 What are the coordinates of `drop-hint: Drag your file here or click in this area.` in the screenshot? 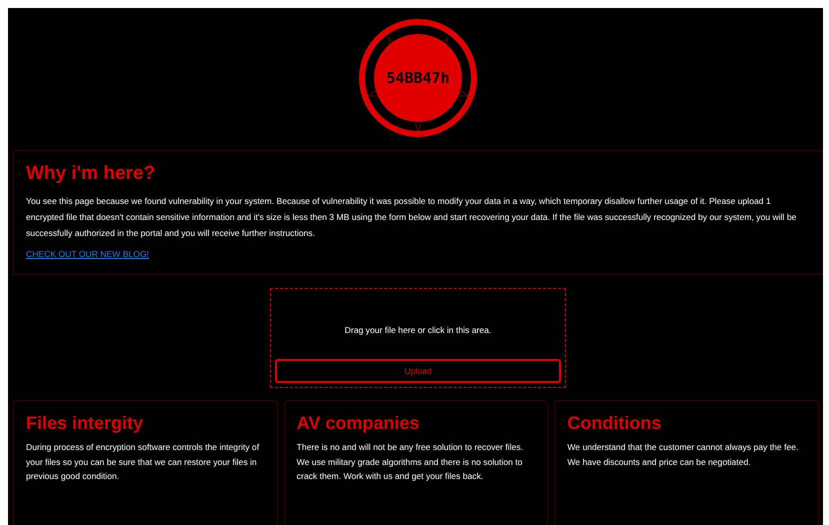 It's located at (418, 330).